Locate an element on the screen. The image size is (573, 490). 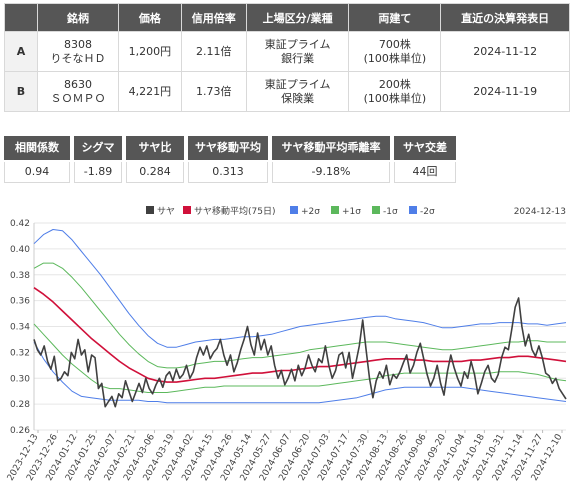
sector-name: 保険業 is located at coordinates (298, 98).